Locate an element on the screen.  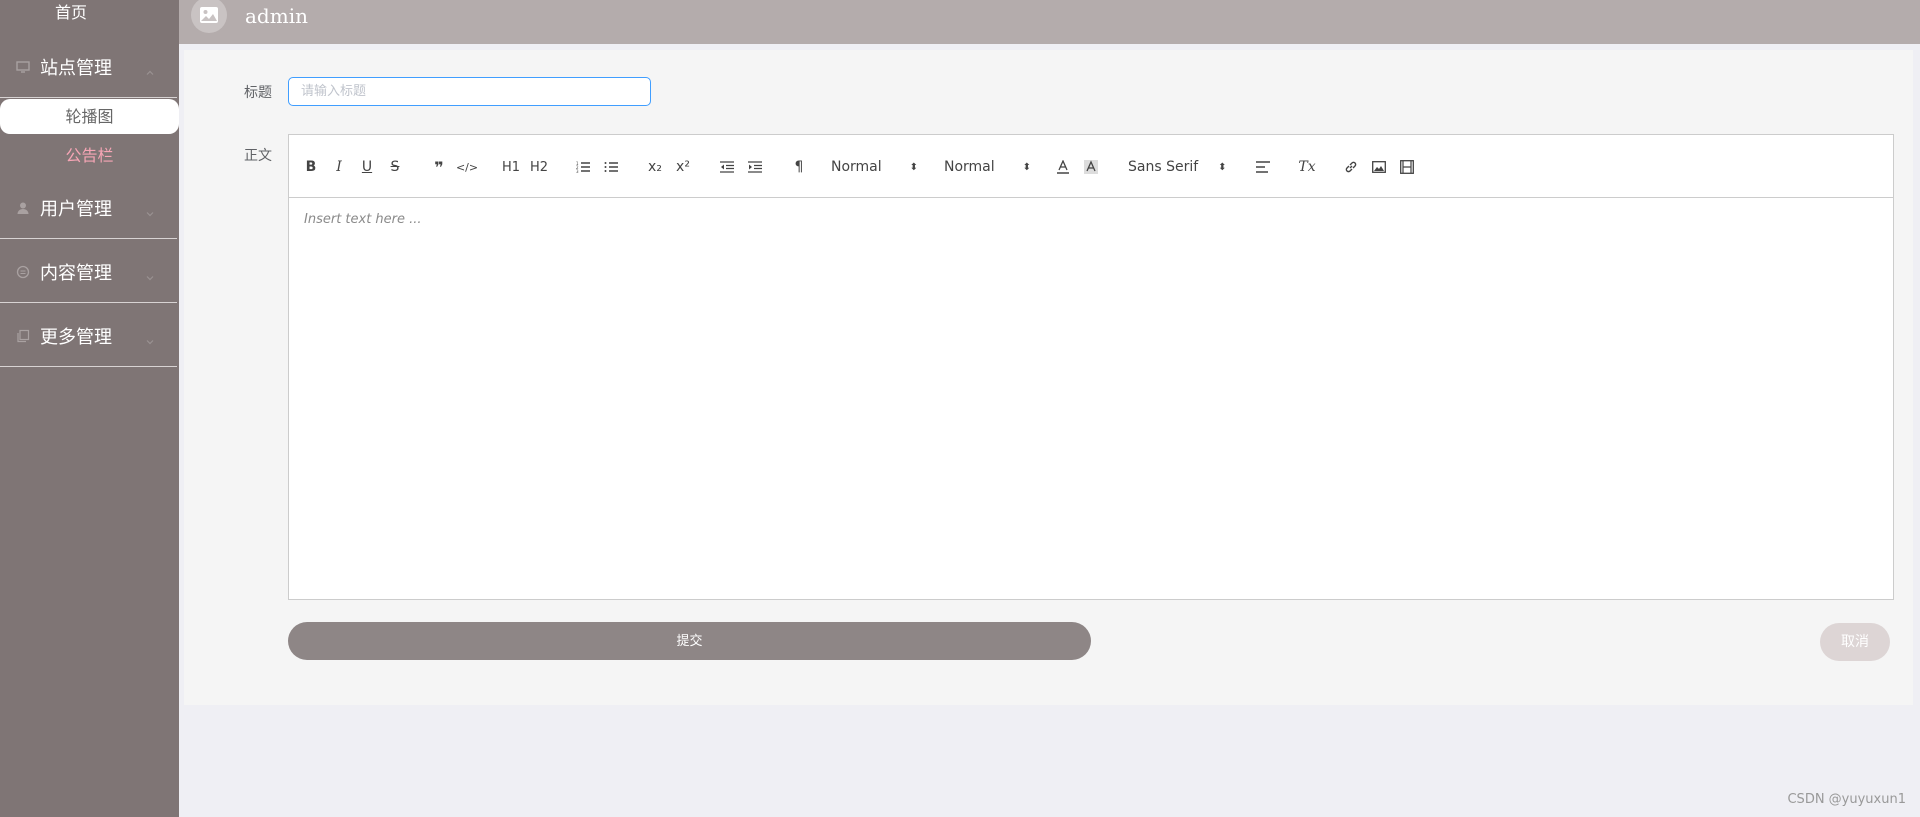
size-select: Normal ⬍ is located at coordinates (987, 167).